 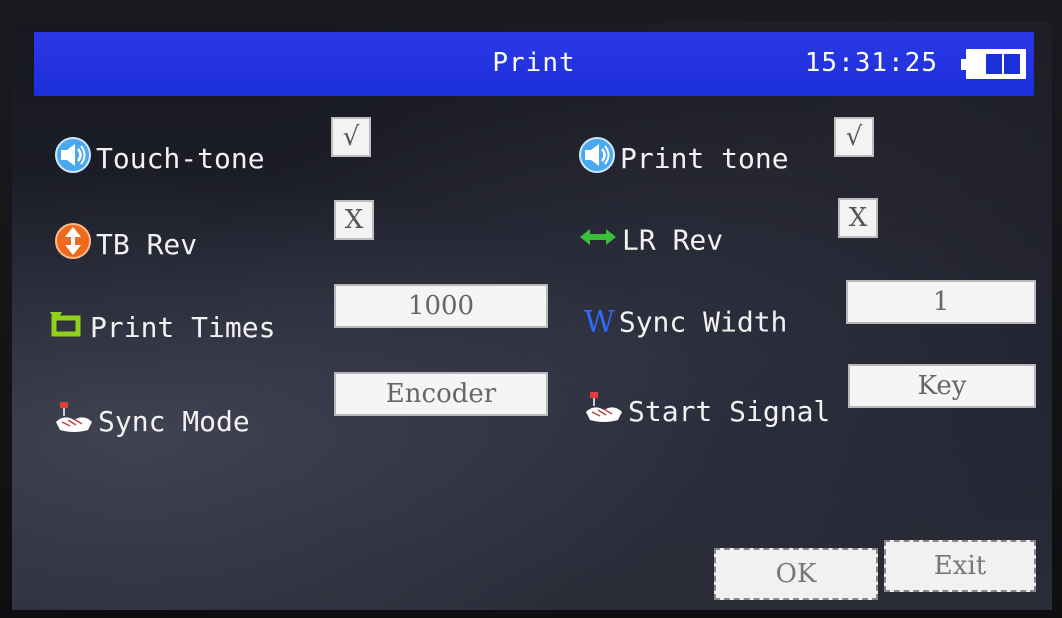 What do you see at coordinates (534, 64) in the screenshot?
I see `title-bar: Print 15:31:25` at bounding box center [534, 64].